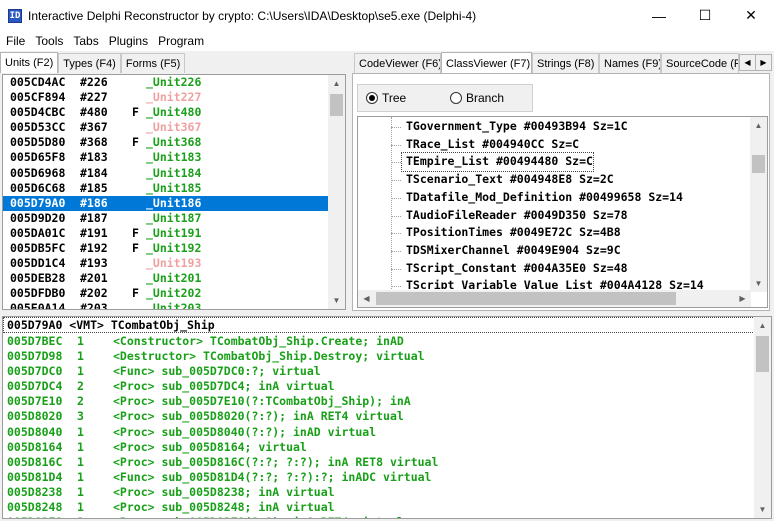 The width and height of the screenshot is (774, 521). What do you see at coordinates (705, 15) in the screenshot?
I see `maximize-button: ☐` at bounding box center [705, 15].